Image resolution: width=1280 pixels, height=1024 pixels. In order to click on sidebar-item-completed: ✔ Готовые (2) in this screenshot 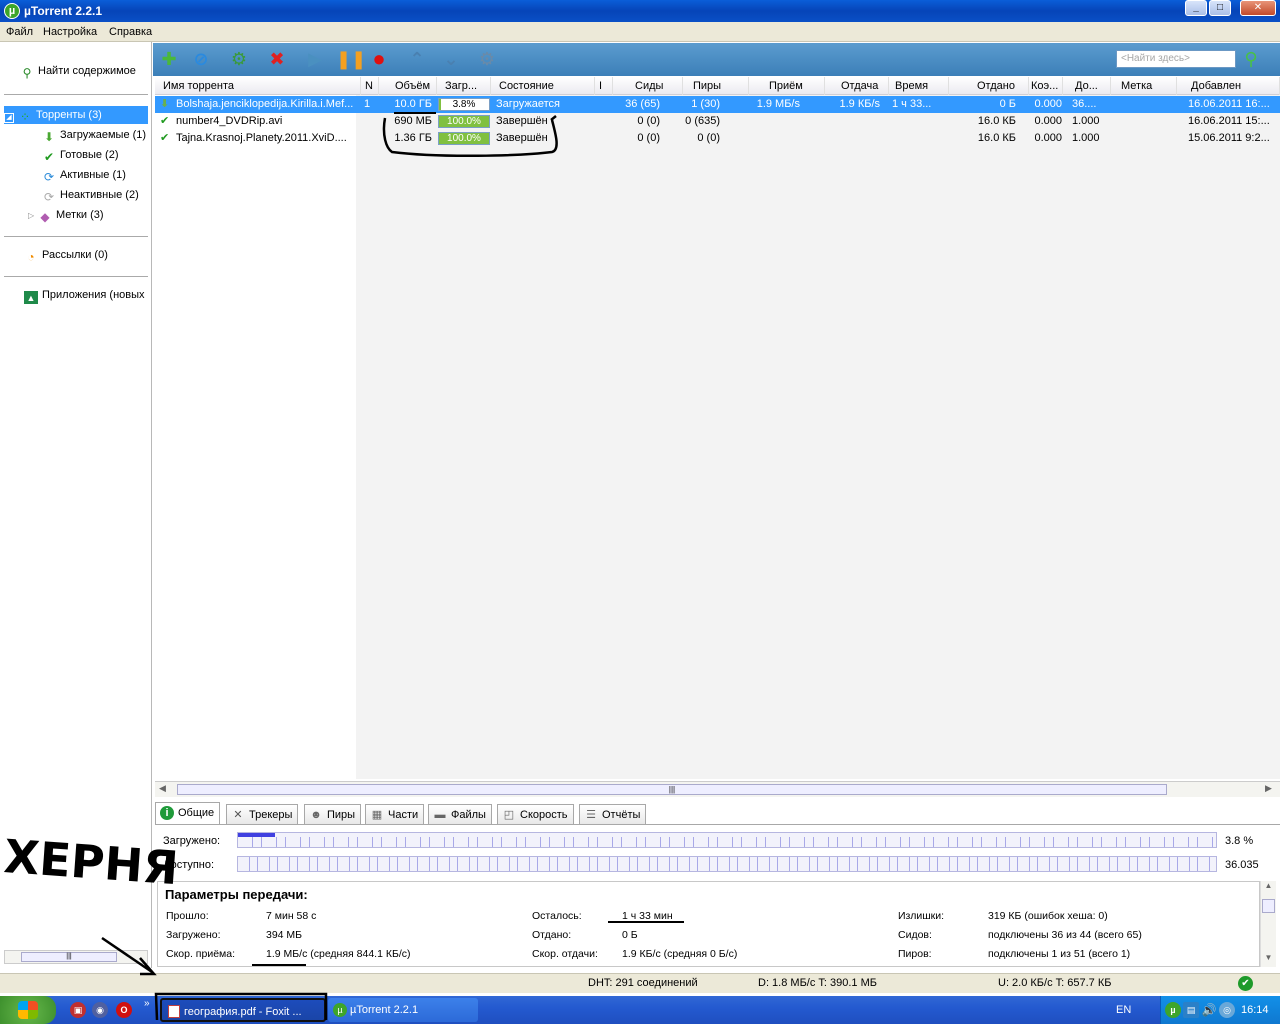, I will do `click(80, 155)`.